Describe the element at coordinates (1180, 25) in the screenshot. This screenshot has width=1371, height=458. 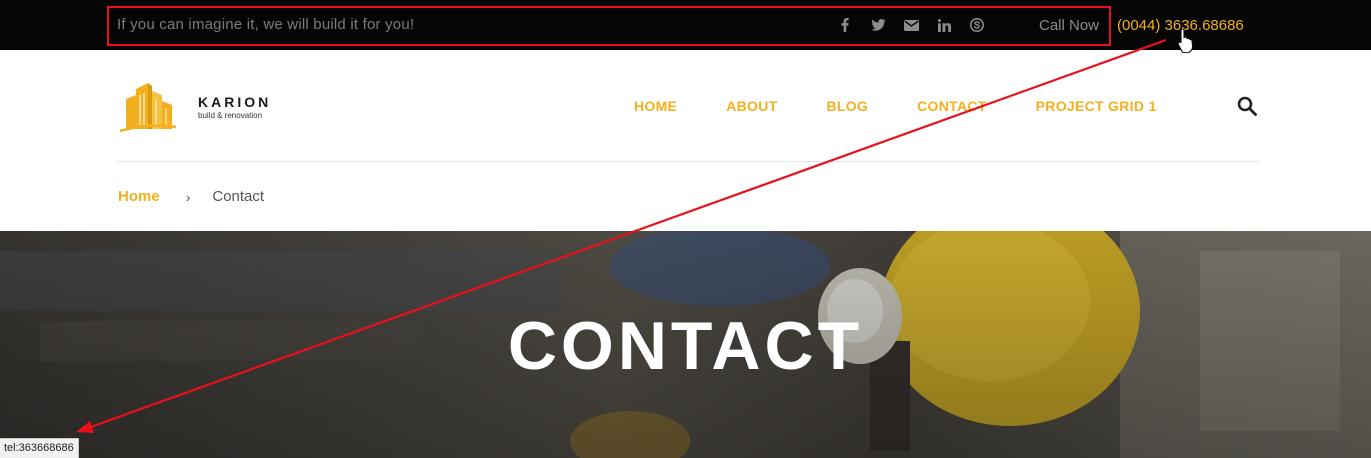
I see `phone-link: (0044) 3636.68686` at that location.